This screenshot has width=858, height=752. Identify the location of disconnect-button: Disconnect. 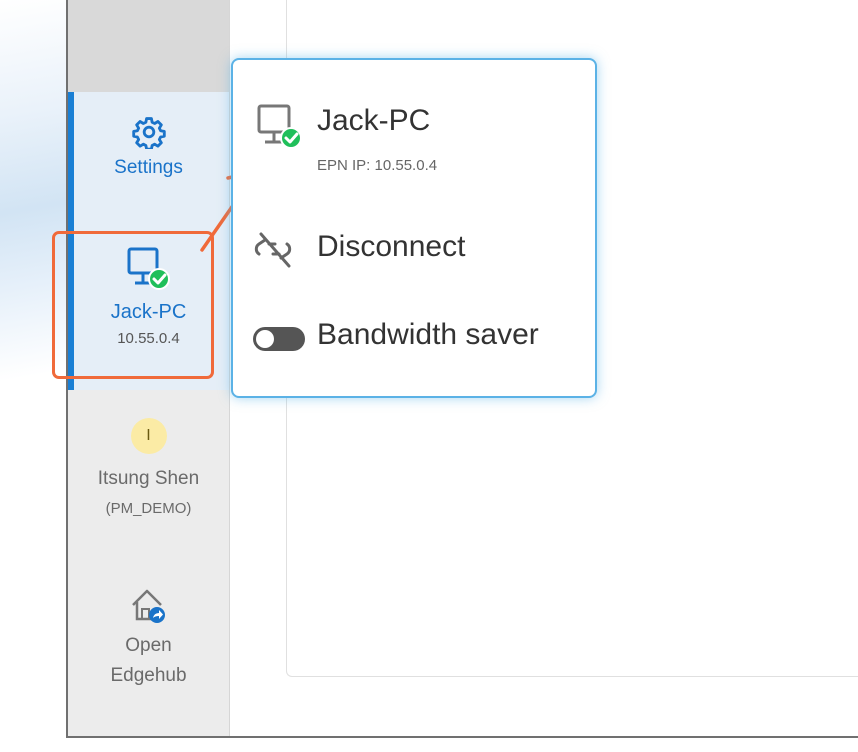
(416, 247).